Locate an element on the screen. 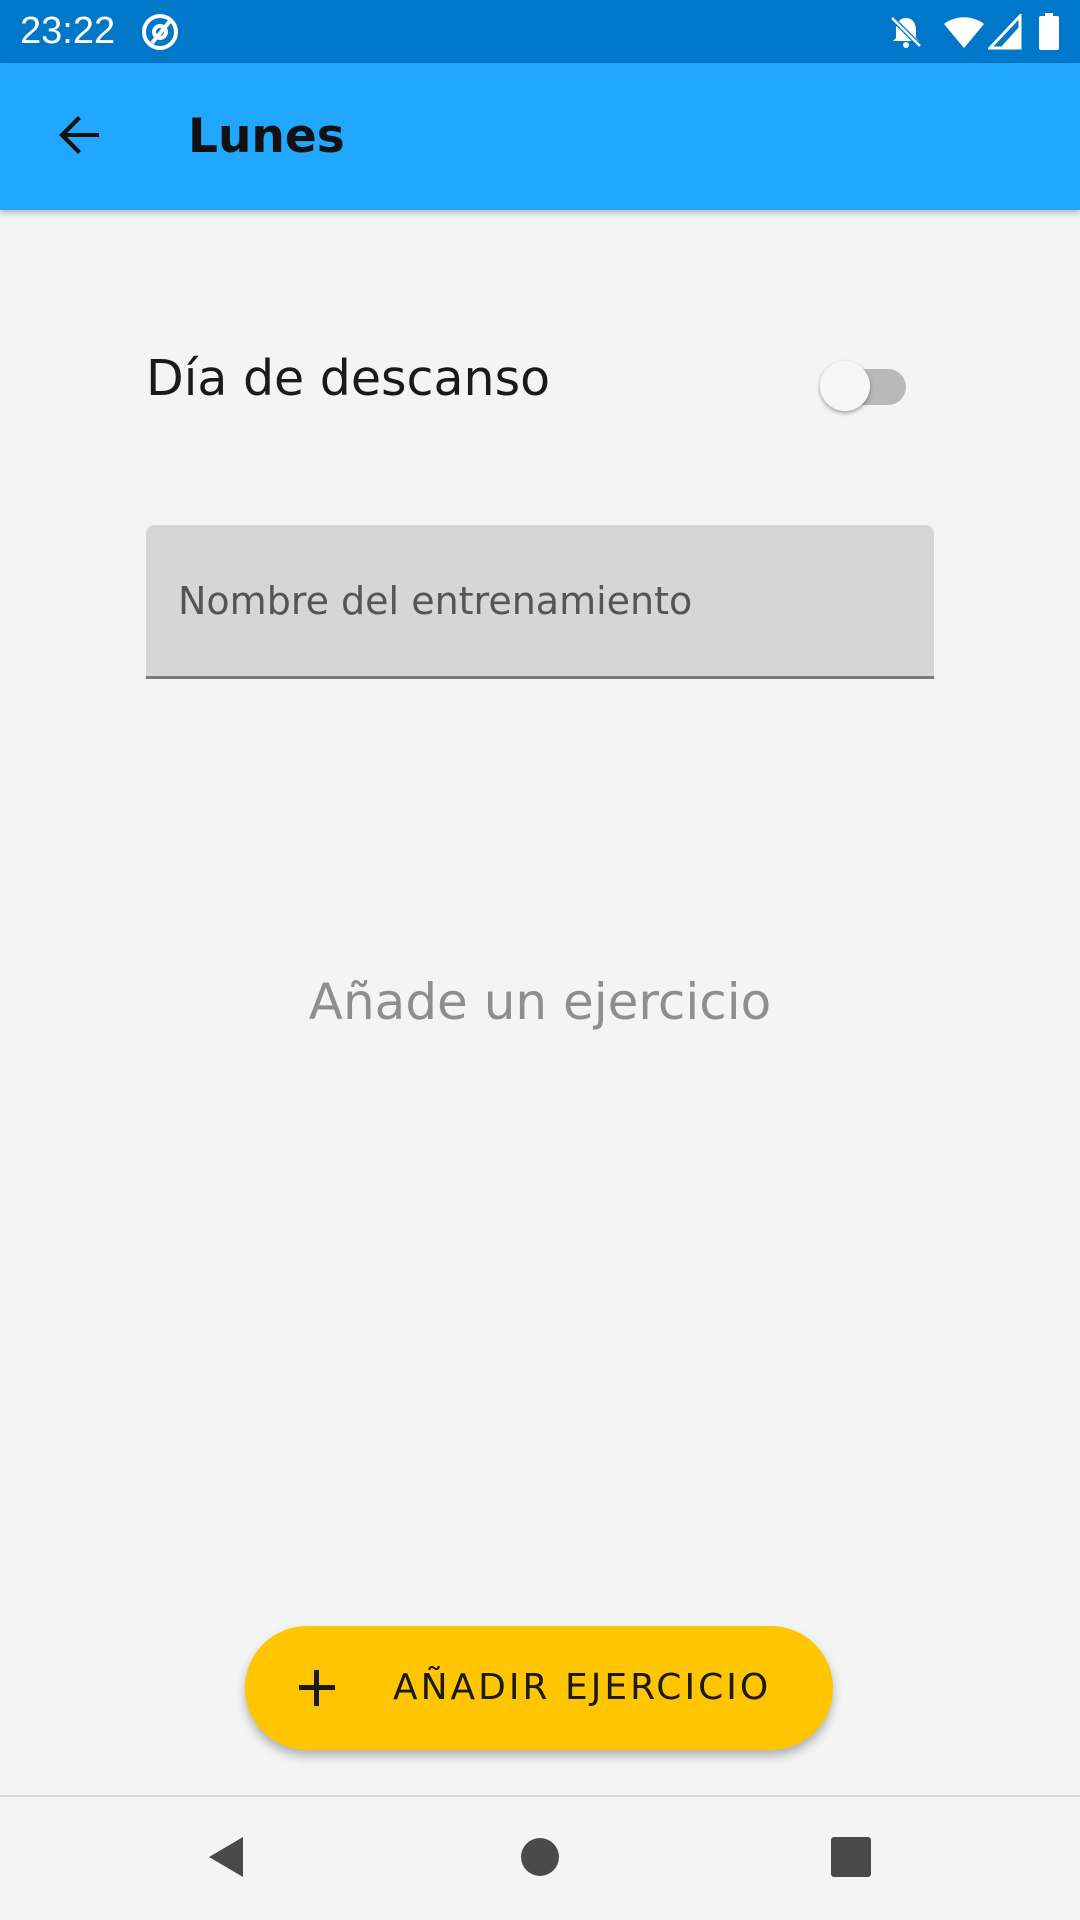 This screenshot has width=1080, height=1920. plus-icon is located at coordinates (317, 1688).